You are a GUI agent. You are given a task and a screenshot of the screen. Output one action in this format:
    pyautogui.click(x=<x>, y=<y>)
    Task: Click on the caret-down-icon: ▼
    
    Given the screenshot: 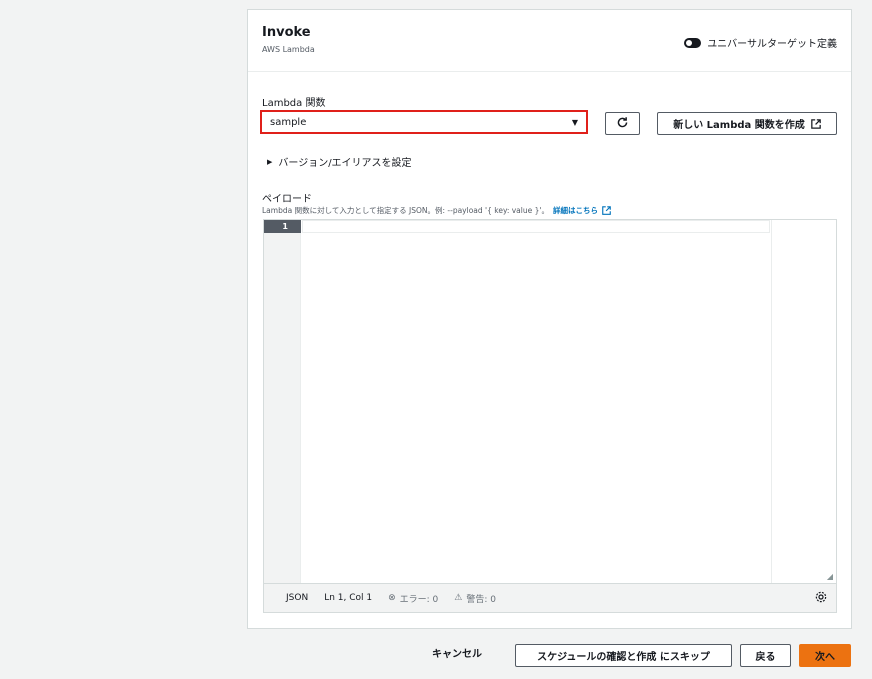 What is the action you would take?
    pyautogui.click(x=574, y=122)
    